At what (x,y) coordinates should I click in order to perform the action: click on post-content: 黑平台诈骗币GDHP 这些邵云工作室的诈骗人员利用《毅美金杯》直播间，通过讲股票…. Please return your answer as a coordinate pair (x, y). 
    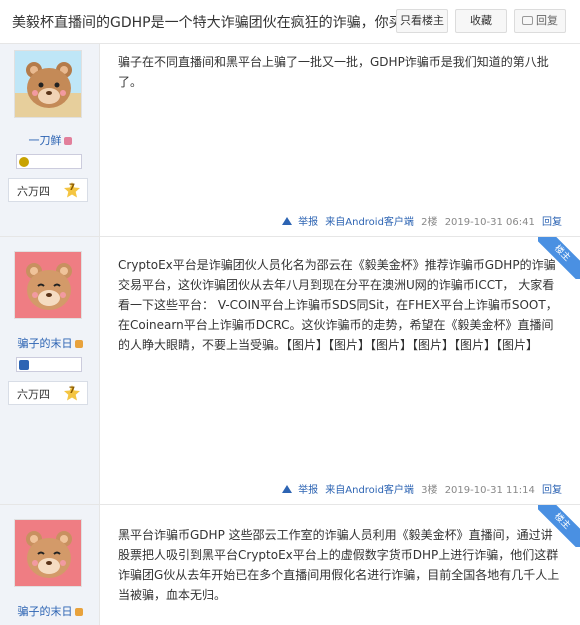
    Looking at the image, I should click on (339, 565).